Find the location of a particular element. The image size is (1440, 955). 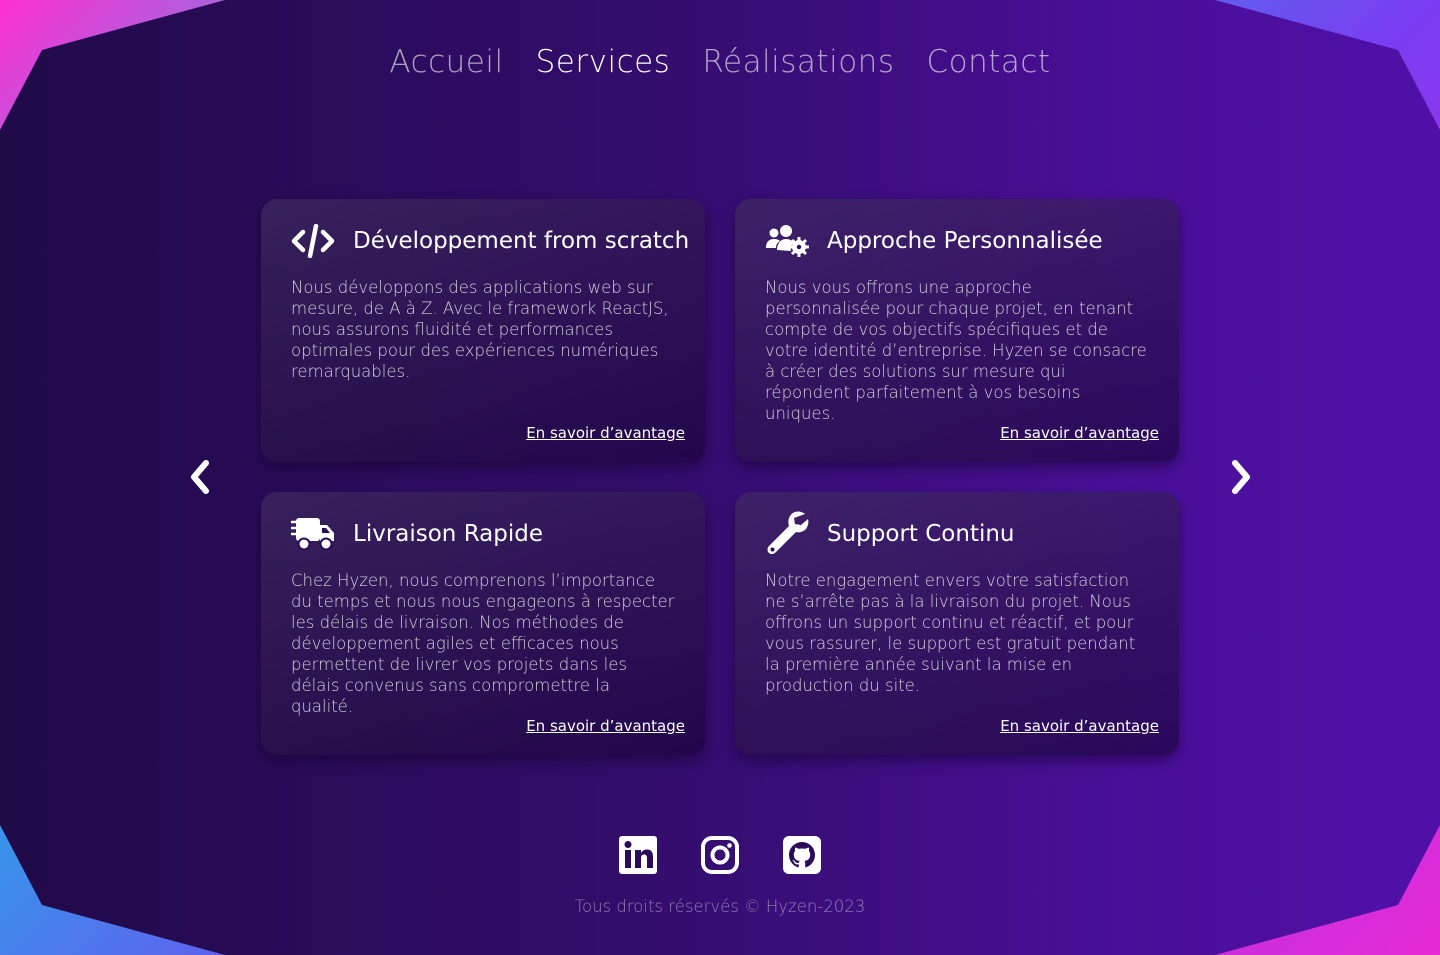

social-links is located at coordinates (720, 855).